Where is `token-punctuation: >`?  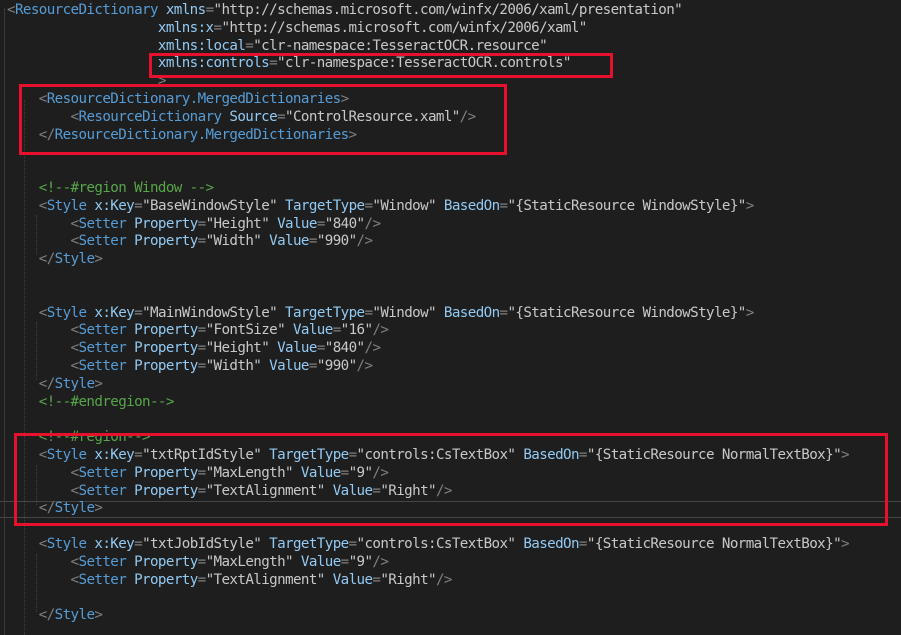
token-punctuation: > is located at coordinates (98, 259).